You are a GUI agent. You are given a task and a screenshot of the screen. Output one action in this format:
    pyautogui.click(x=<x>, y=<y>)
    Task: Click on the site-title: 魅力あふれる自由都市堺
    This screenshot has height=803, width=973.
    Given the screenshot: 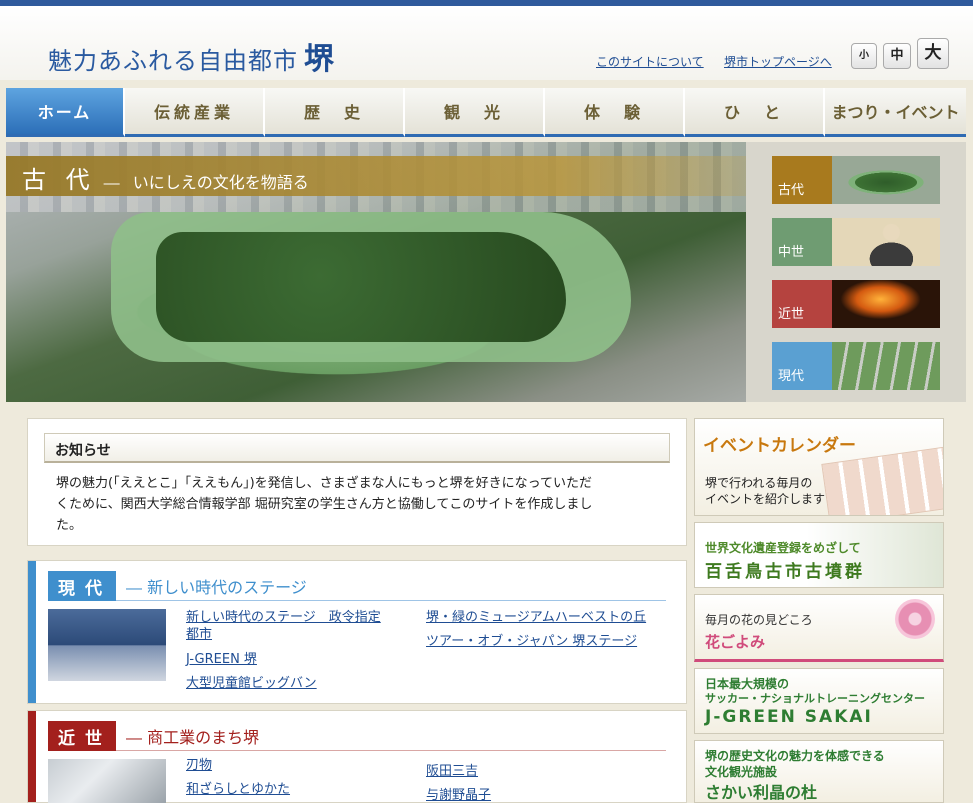 What is the action you would take?
    pyautogui.click(x=191, y=56)
    